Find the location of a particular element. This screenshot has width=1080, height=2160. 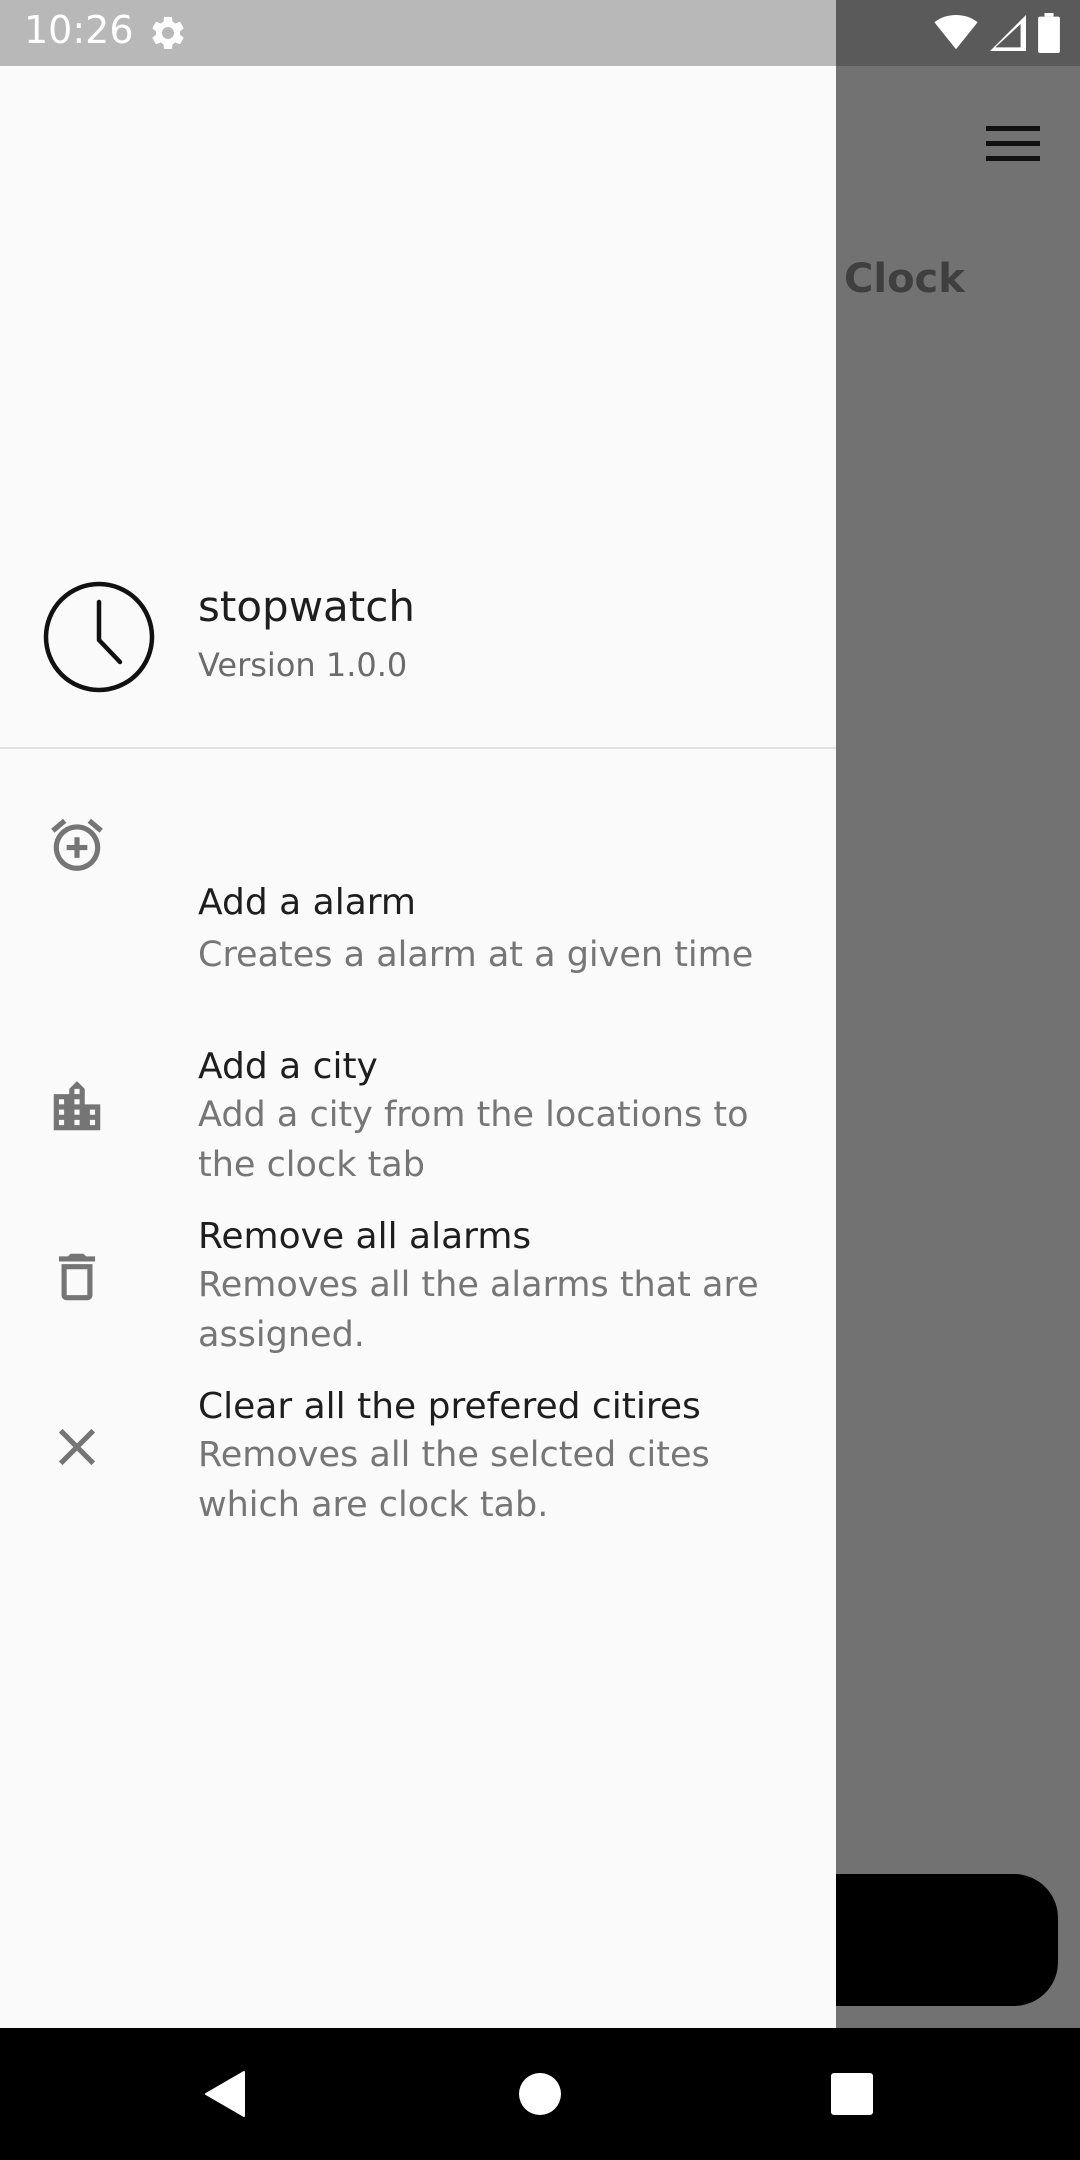

signal-icon is located at coordinates (1008, 33).